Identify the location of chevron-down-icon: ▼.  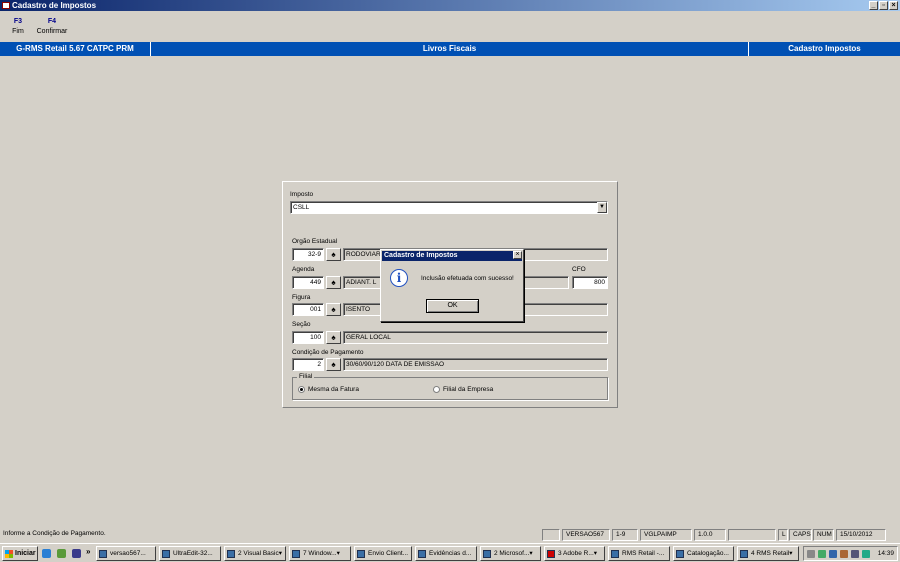
(602, 207).